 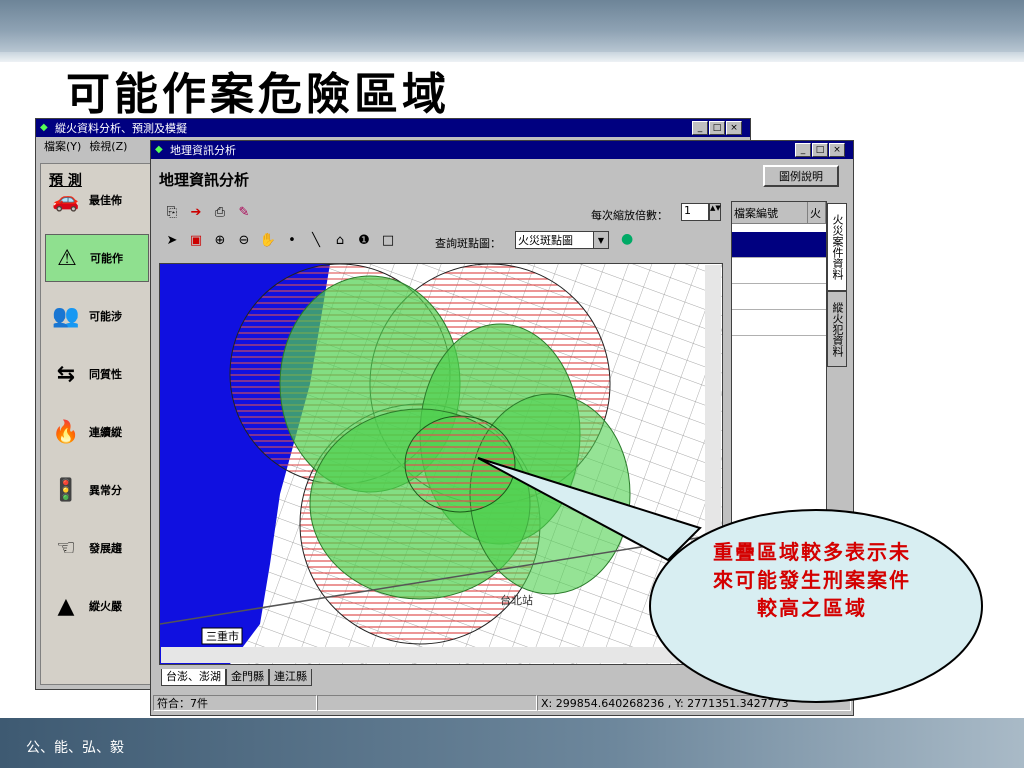 I want to click on callout-text: 重疊區域較多表示未來可能發生刑案案件較高之區域, so click(x=812, y=580).